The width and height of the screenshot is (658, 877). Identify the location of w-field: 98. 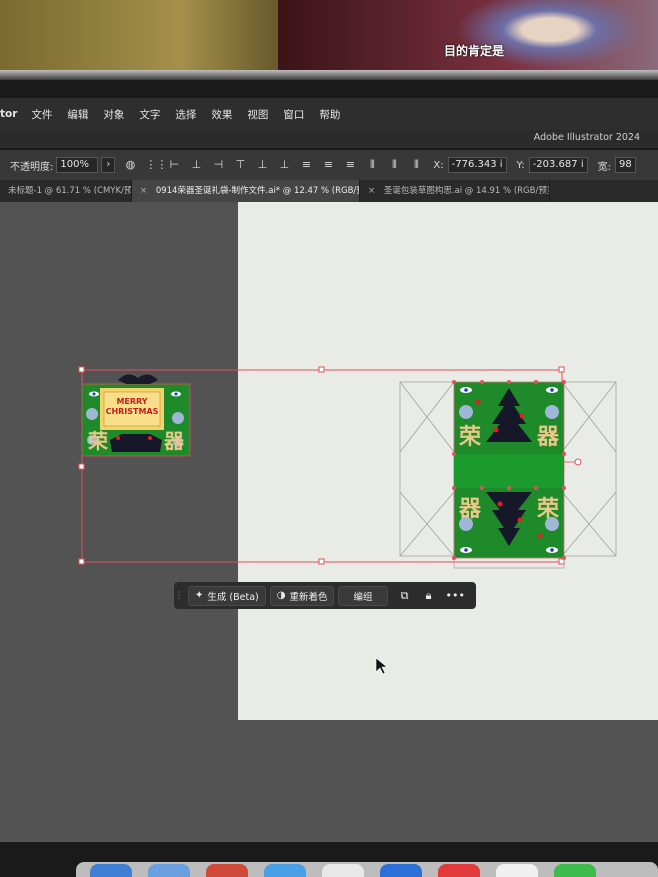
(625, 165).